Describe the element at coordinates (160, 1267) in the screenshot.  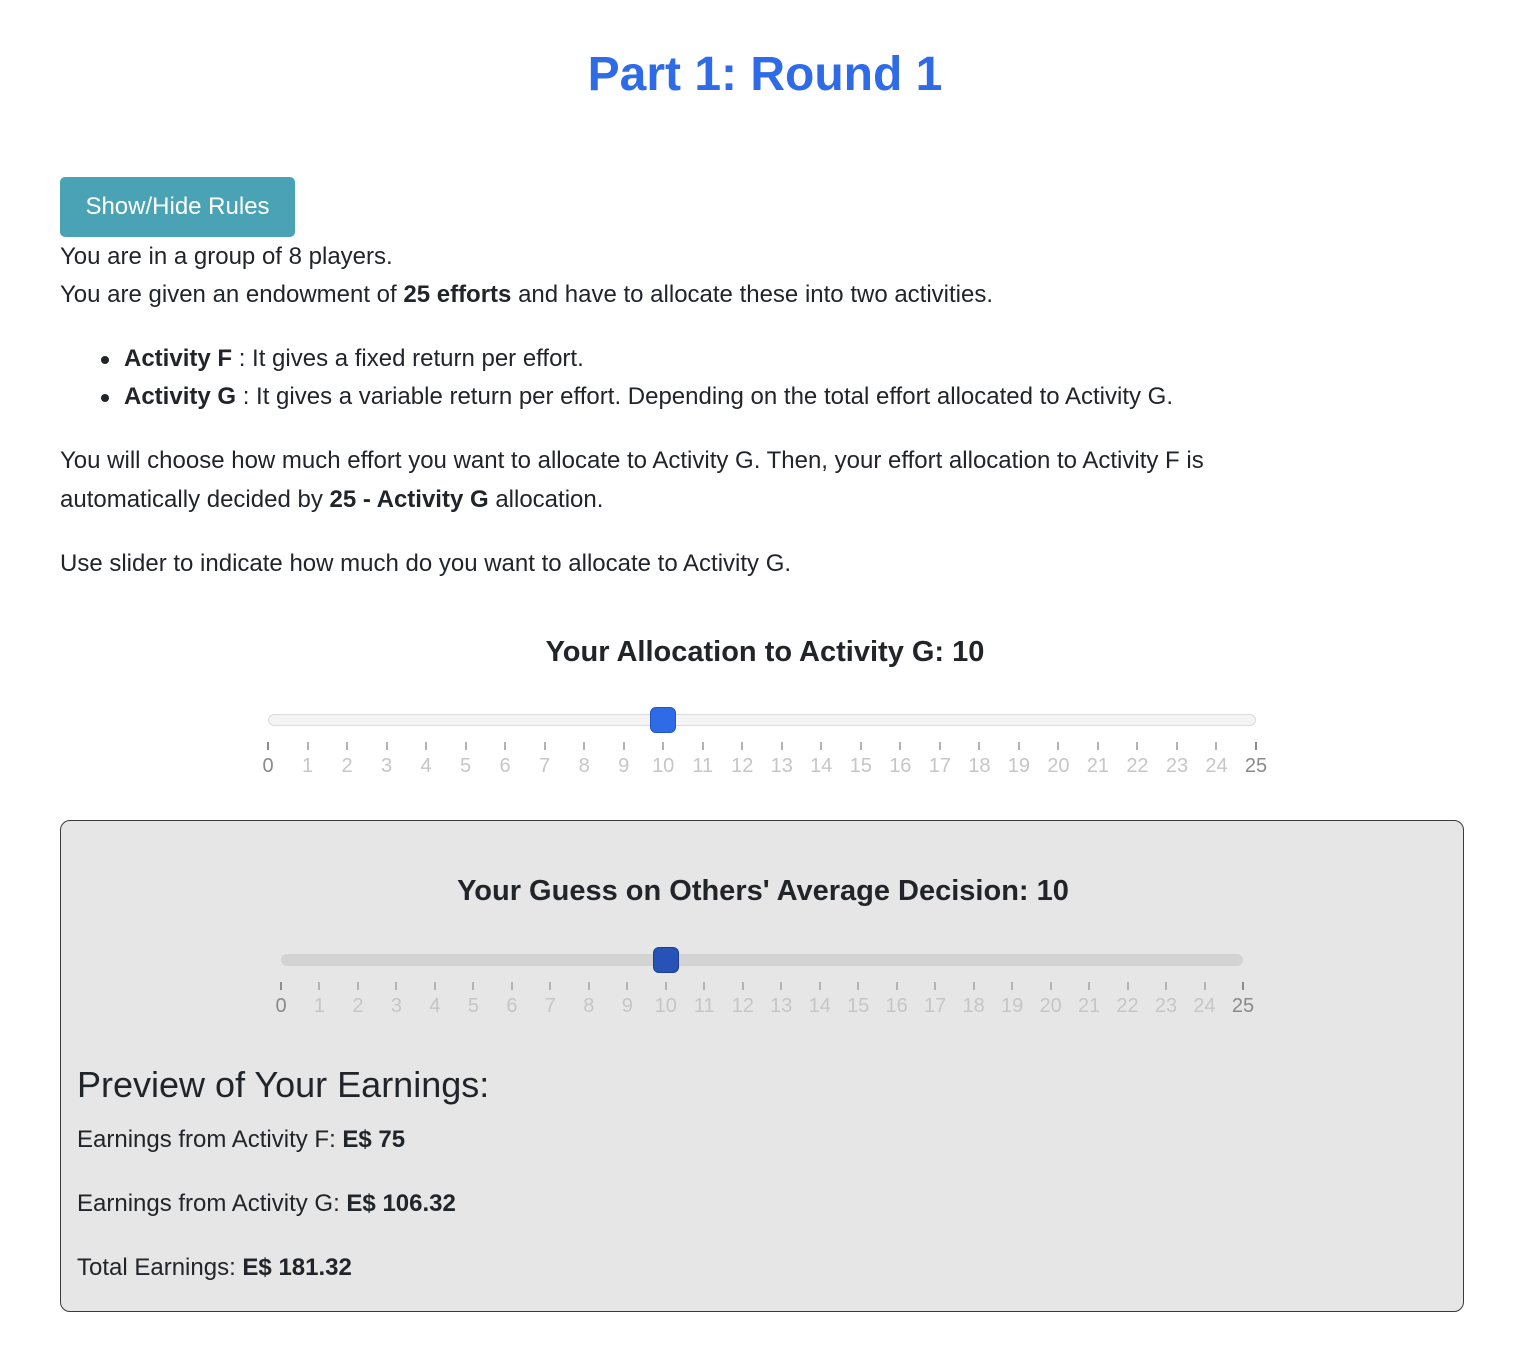
I see `earnings-total-label: Total Earnings:` at that location.